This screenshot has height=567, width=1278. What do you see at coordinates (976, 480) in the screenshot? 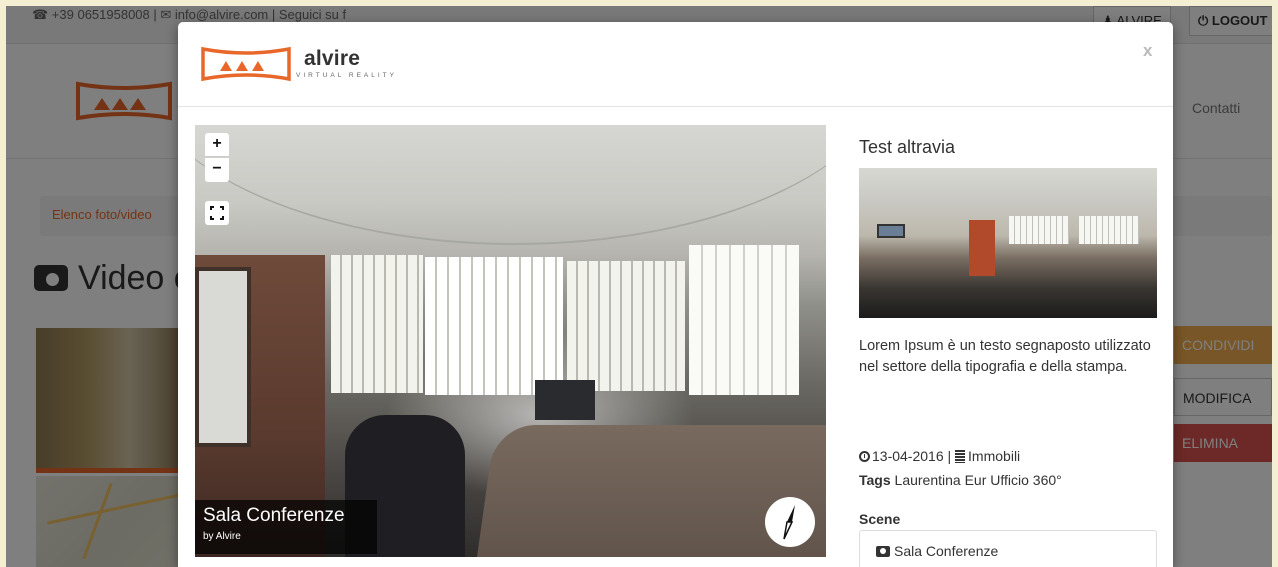
I see `tags-value: Laurentina Eur Ufficio 360°` at bounding box center [976, 480].